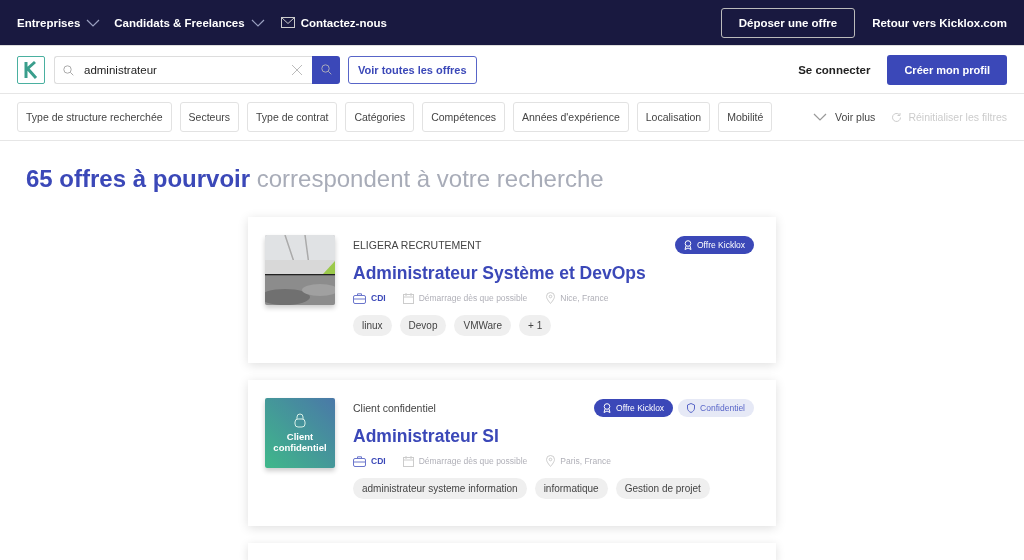  What do you see at coordinates (834, 69) in the screenshot?
I see `login-link: Se connecter` at bounding box center [834, 69].